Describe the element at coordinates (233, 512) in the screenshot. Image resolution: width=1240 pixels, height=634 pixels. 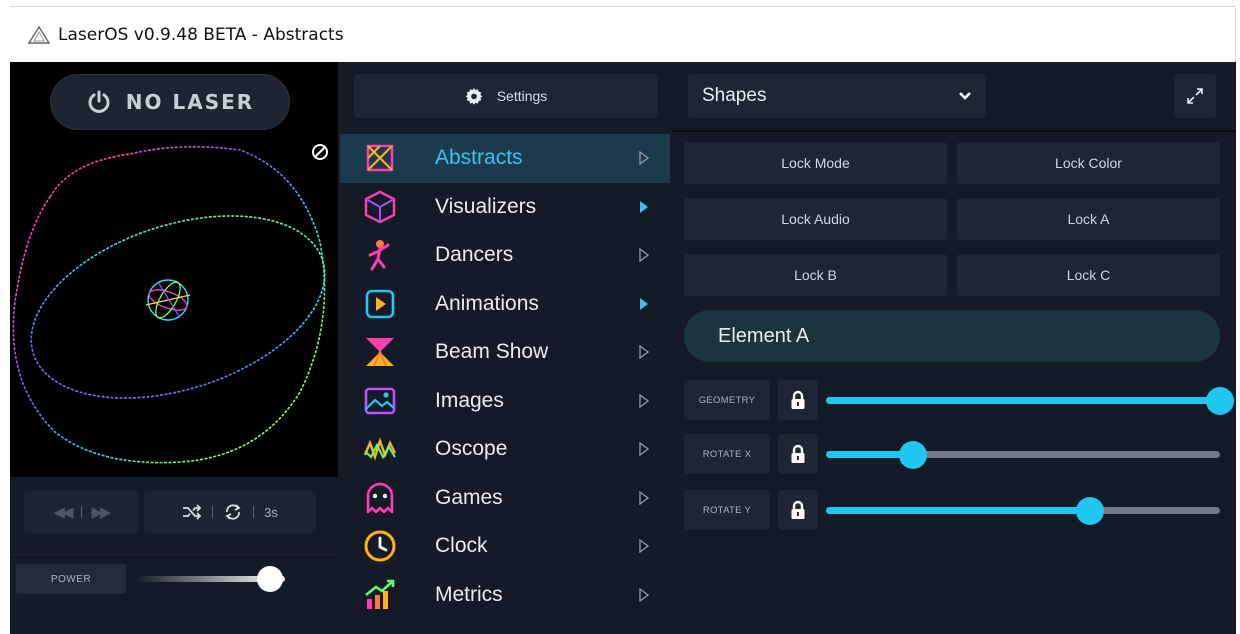
I see `repeat-icon` at that location.